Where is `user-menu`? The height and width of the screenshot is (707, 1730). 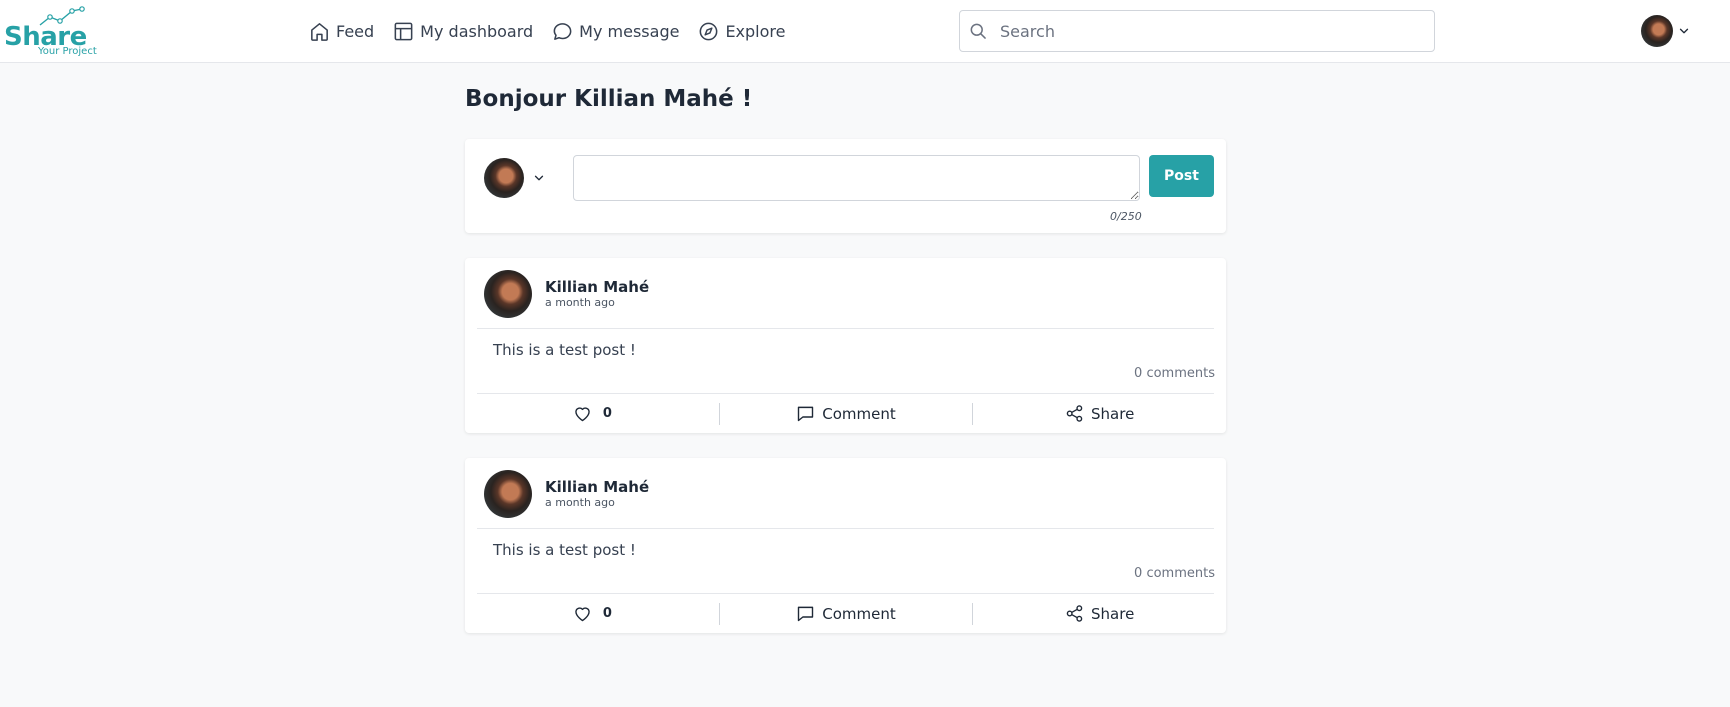
user-menu is located at coordinates (1666, 31).